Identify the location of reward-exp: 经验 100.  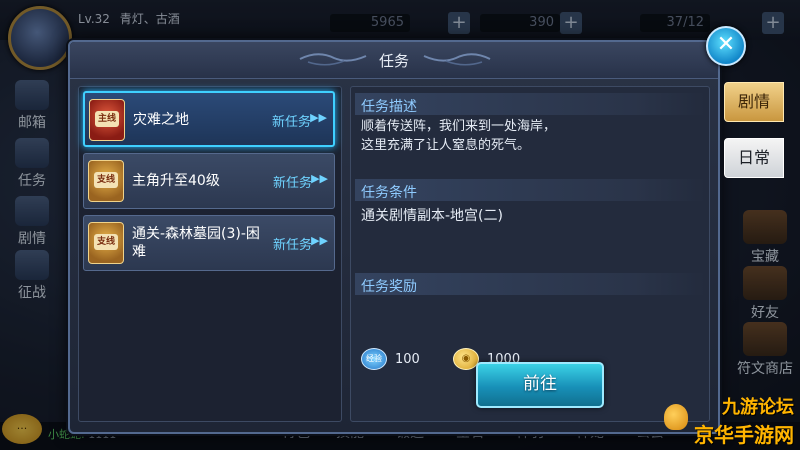
(390, 359).